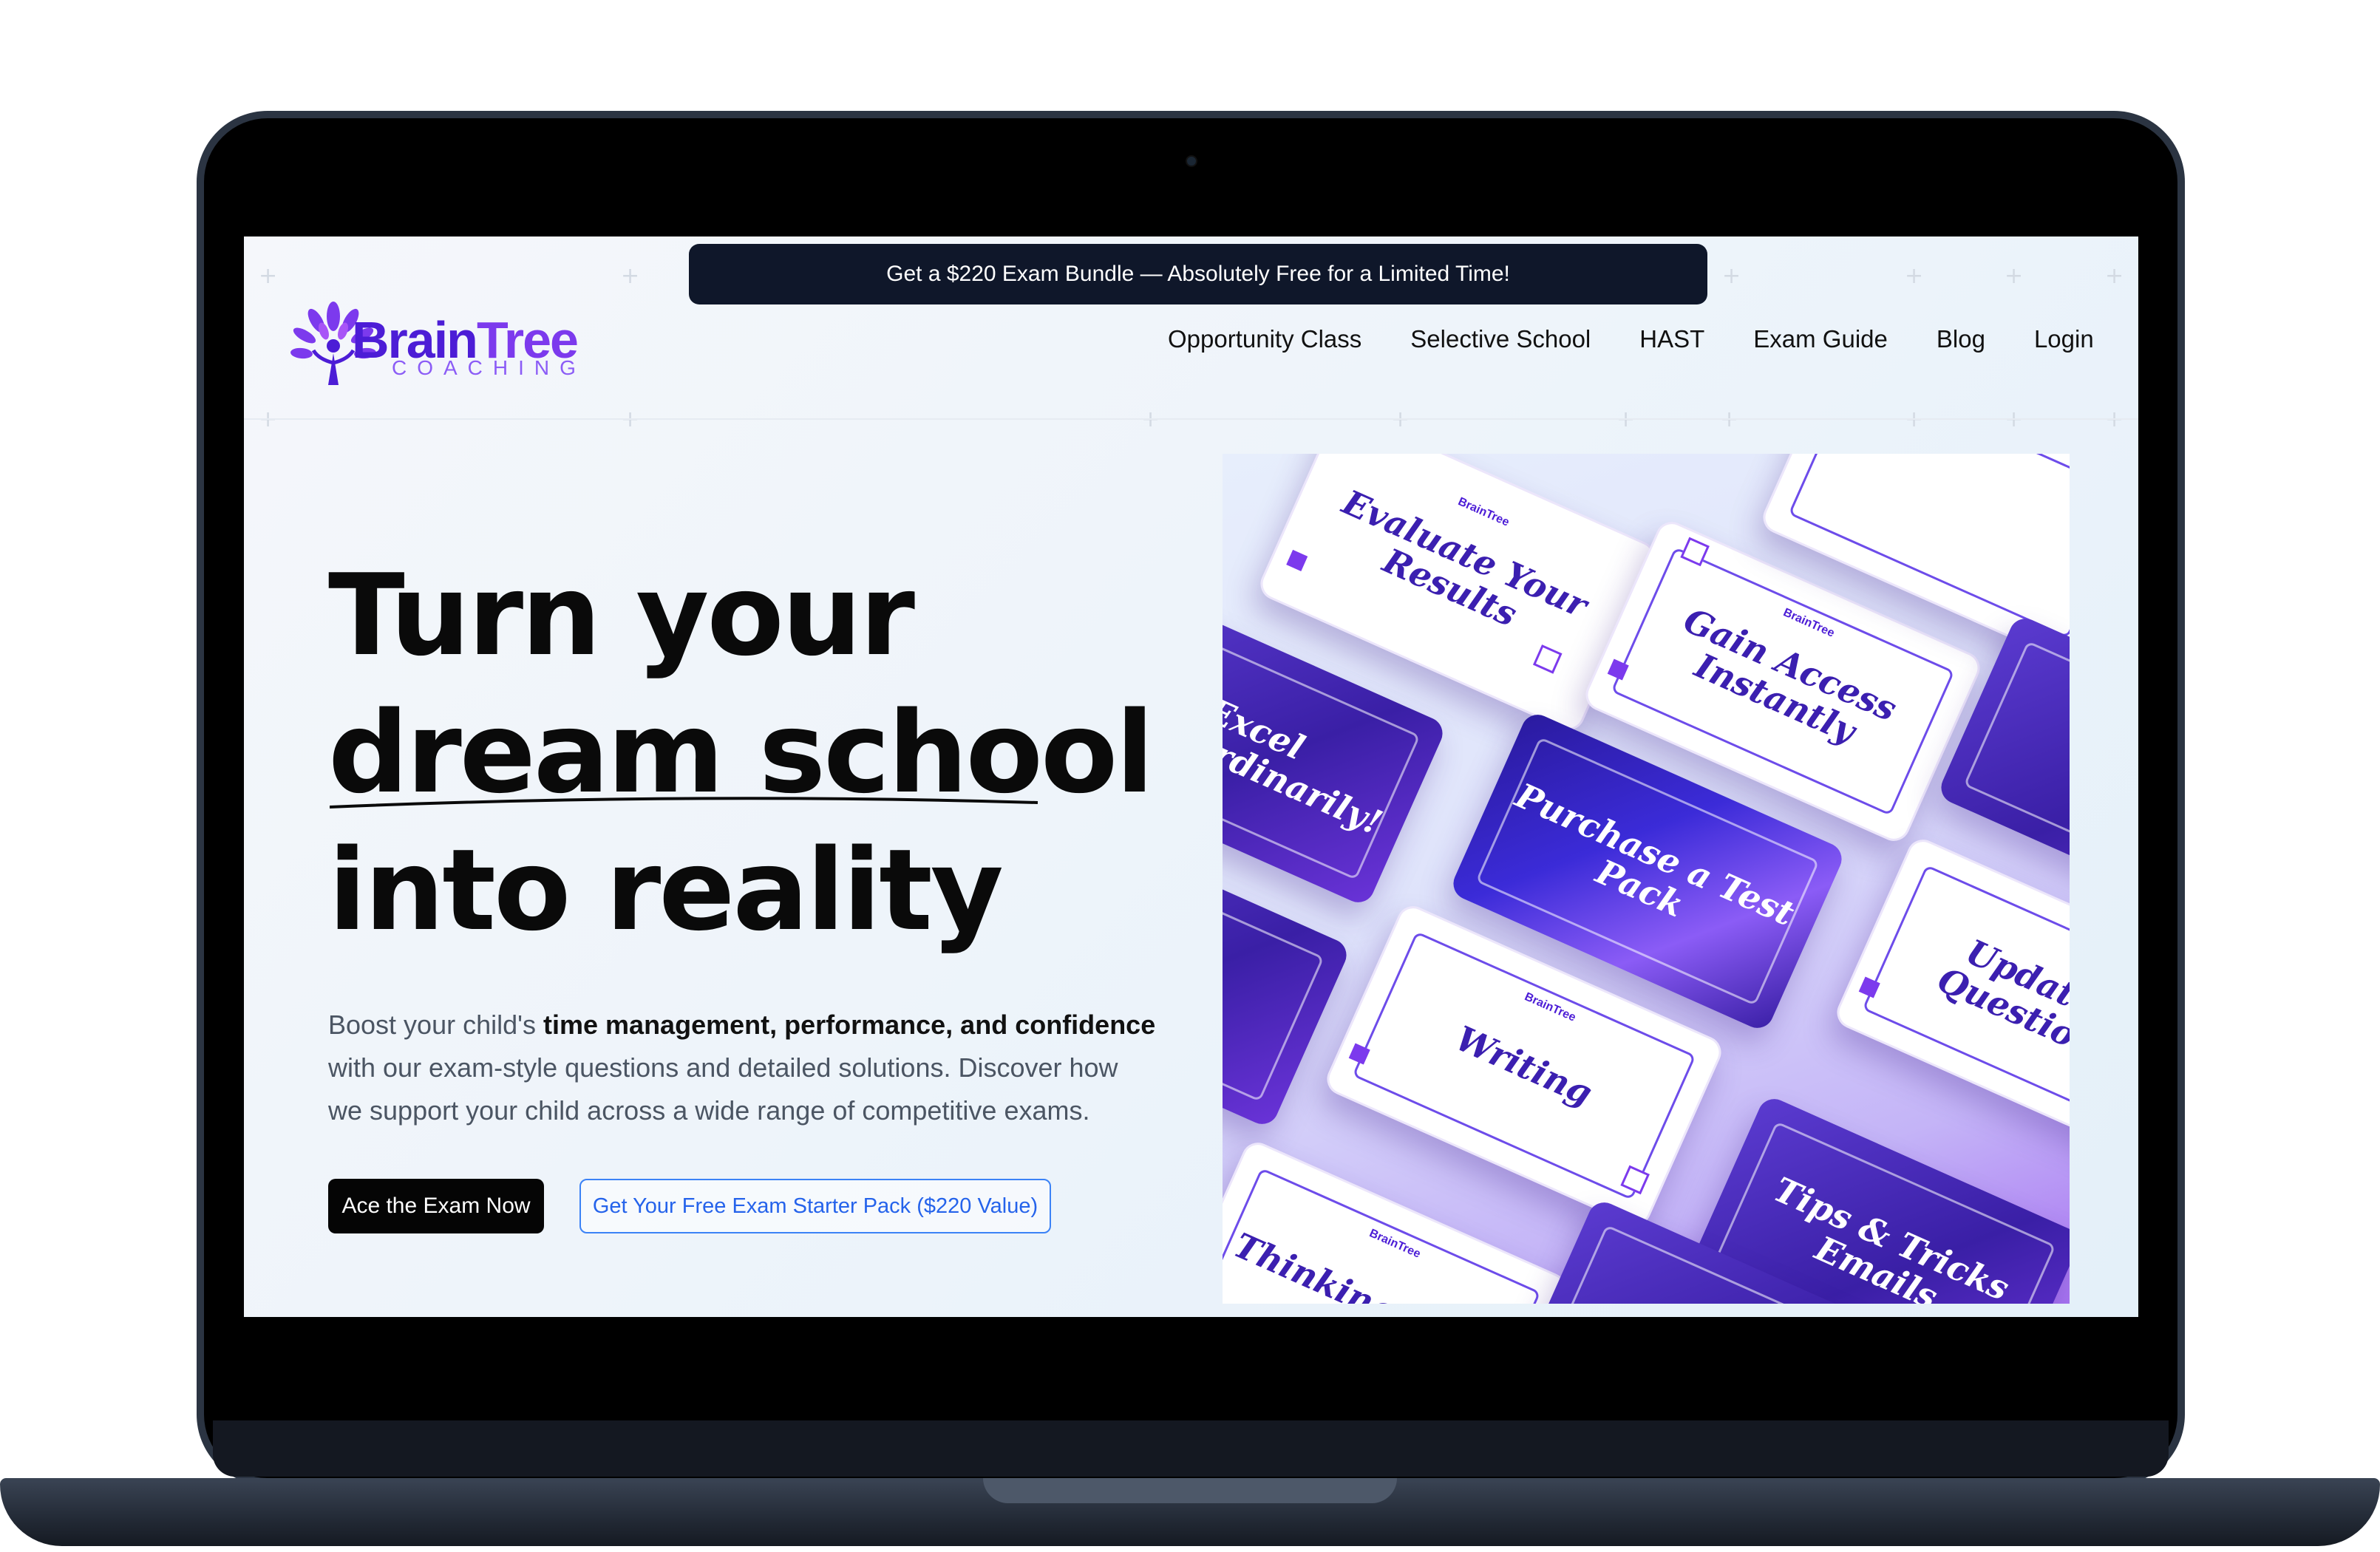  What do you see at coordinates (1500, 339) in the screenshot?
I see `nav-selective-school: Selective School` at bounding box center [1500, 339].